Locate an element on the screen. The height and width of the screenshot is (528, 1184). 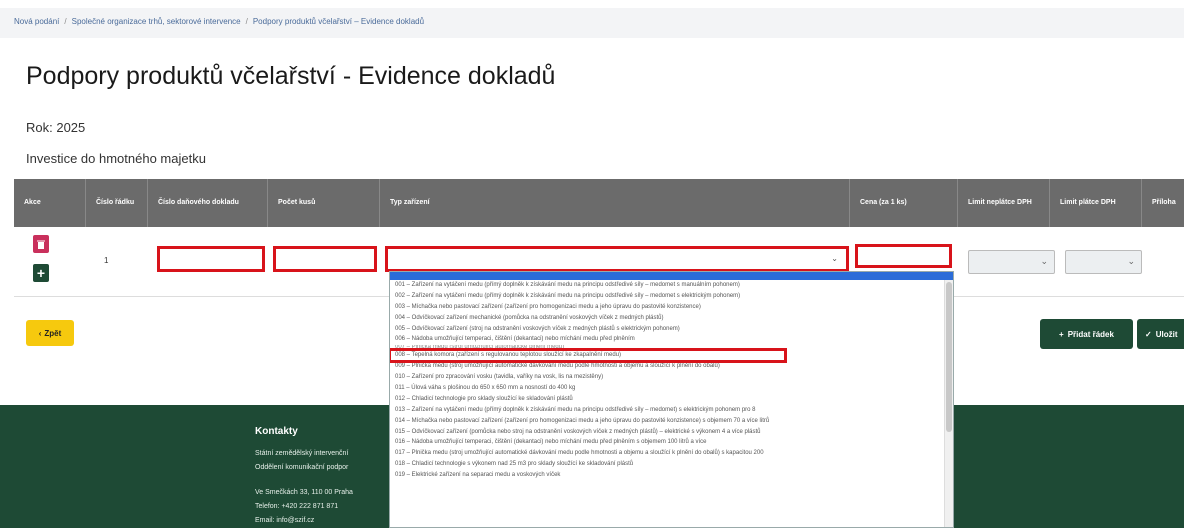
add-row-inline-button: + is located at coordinates (41, 273).